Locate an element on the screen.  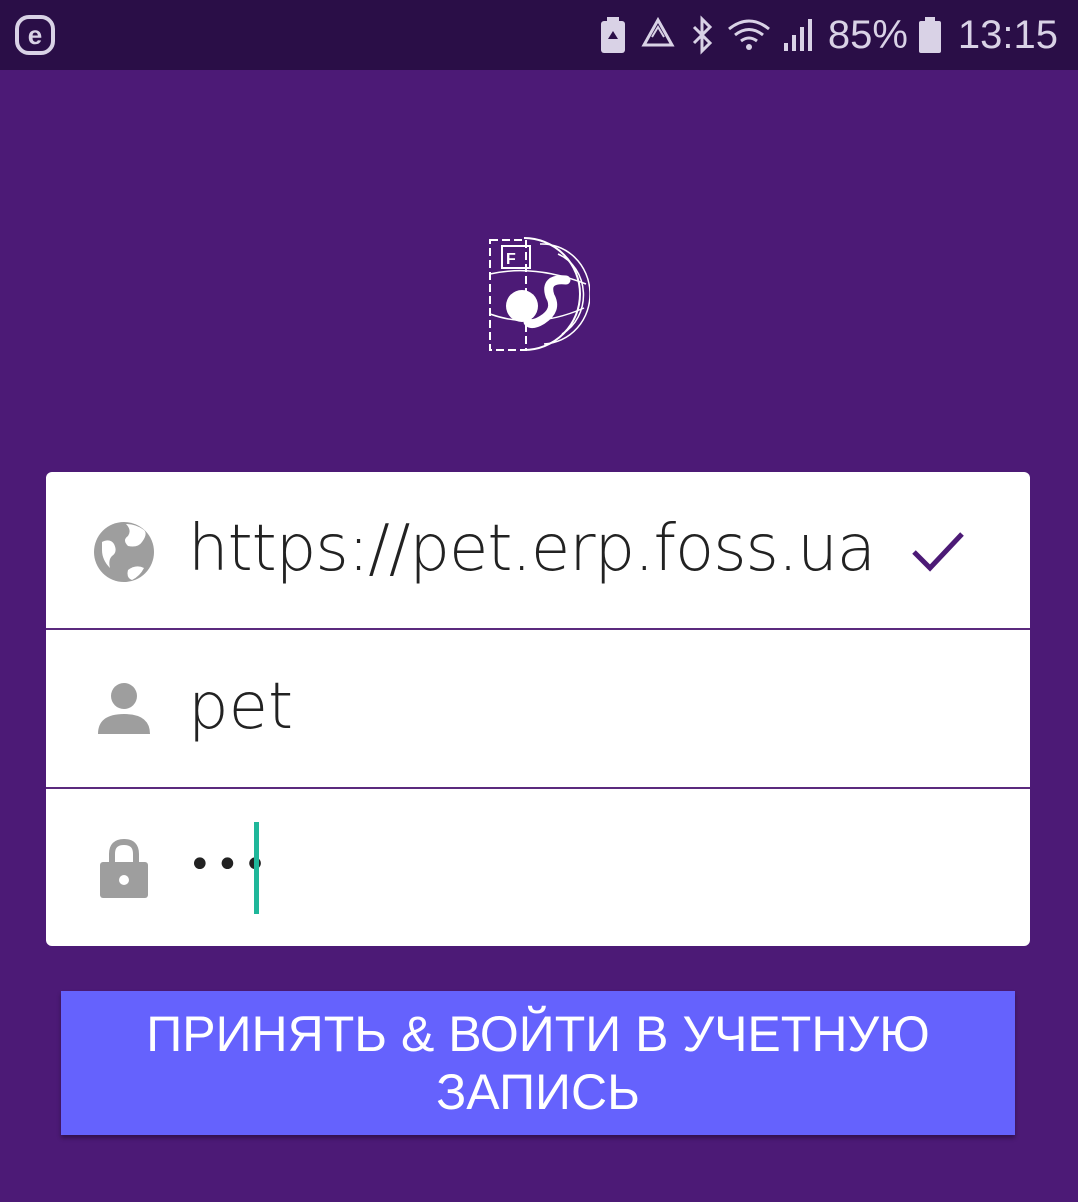
foss-logo: F is located at coordinates (537, 294).